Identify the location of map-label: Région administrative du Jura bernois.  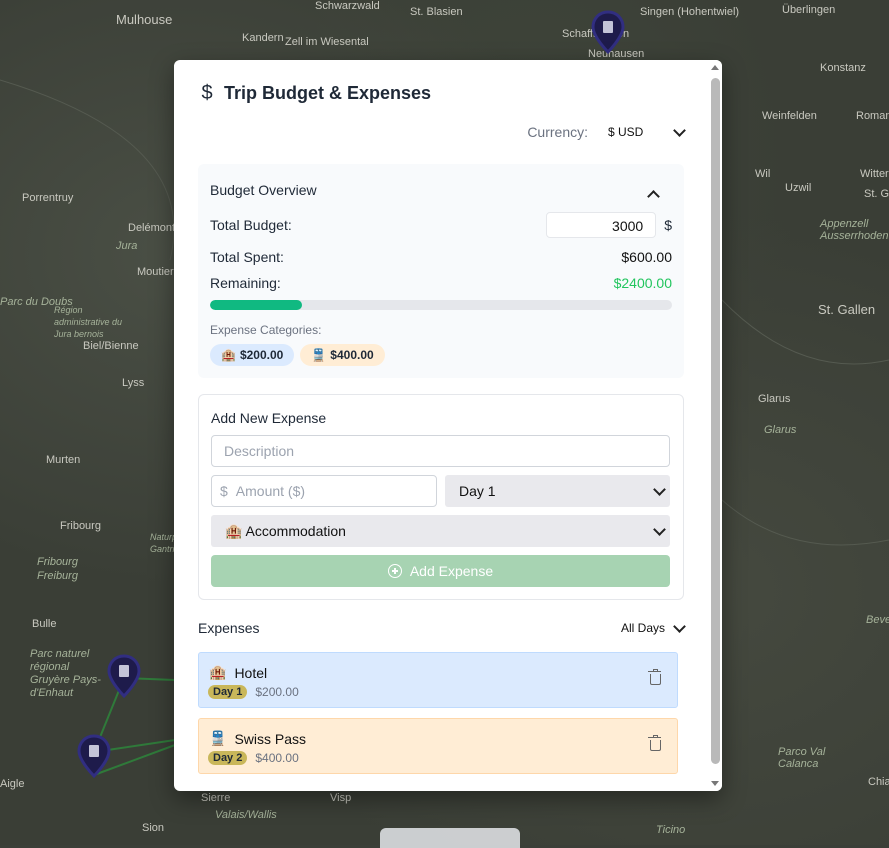
(88, 322).